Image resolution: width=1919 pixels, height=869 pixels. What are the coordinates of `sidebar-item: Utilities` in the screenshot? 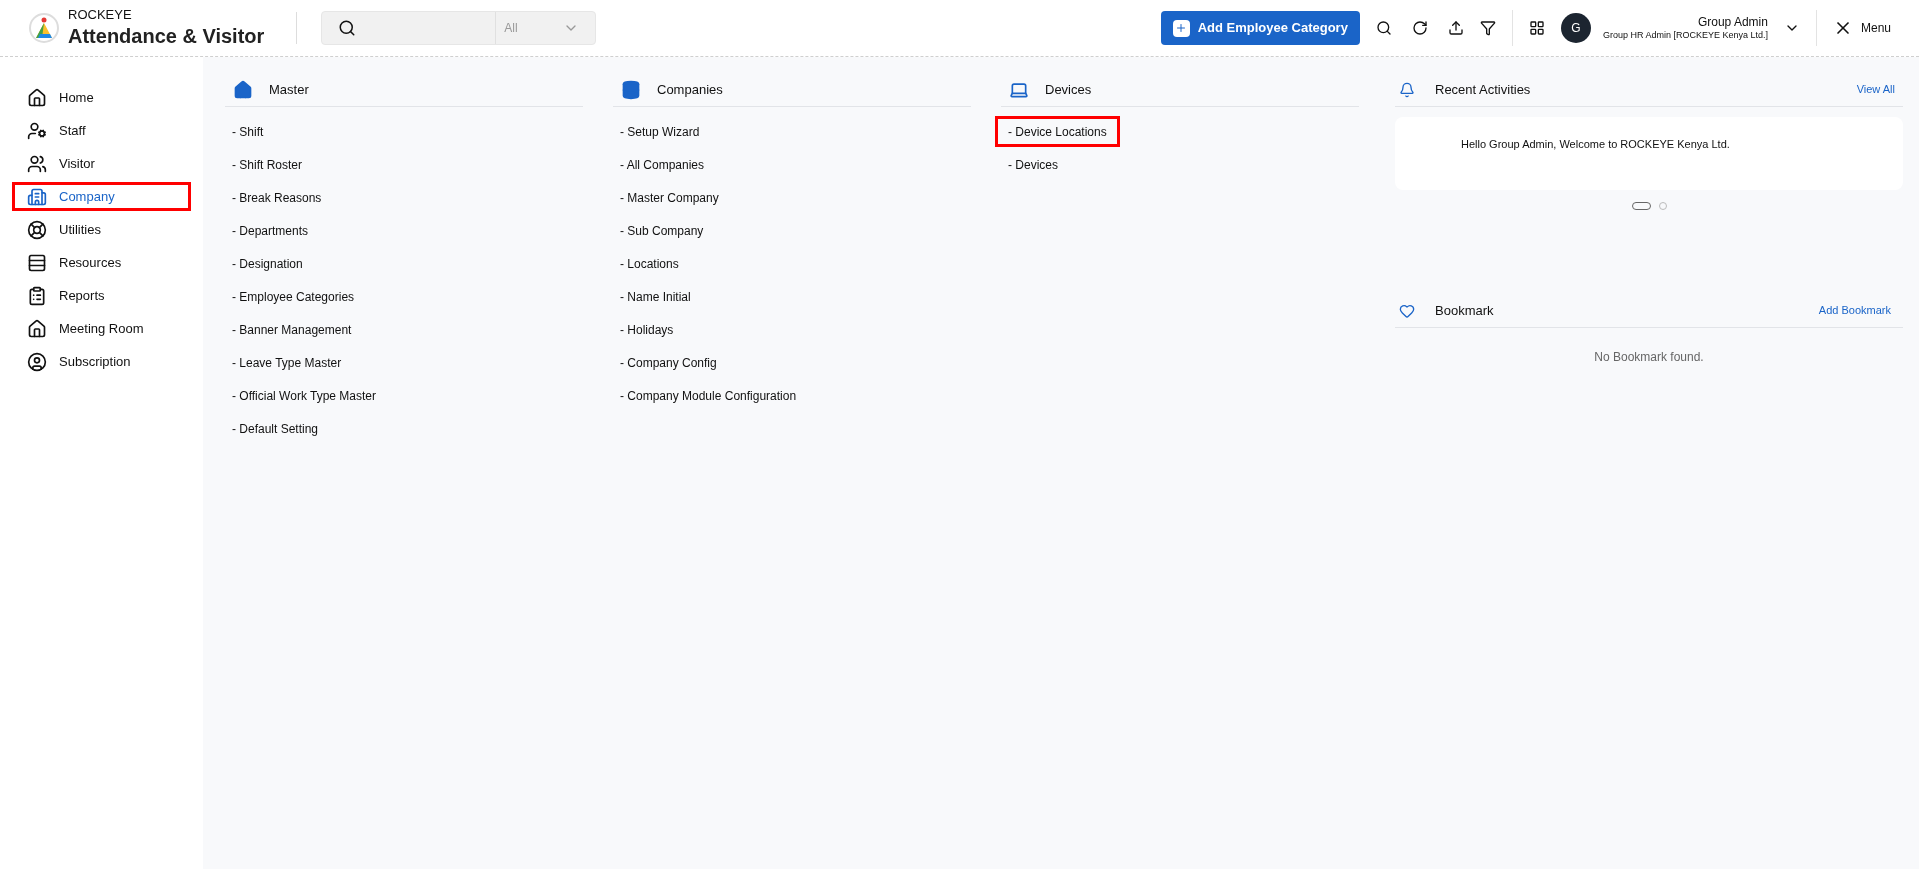 It's located at (101, 229).